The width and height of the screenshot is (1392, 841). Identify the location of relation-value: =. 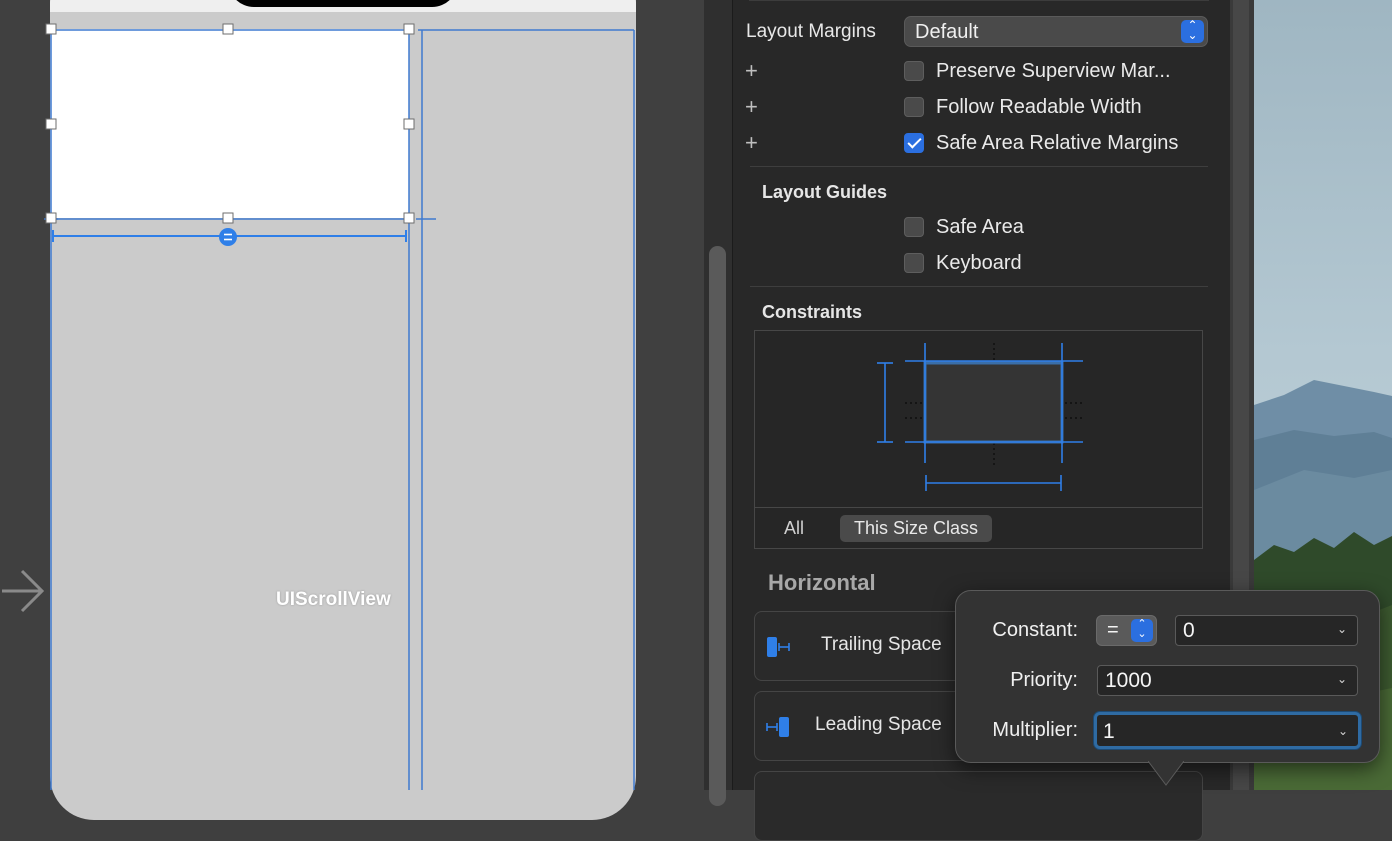
(1113, 630).